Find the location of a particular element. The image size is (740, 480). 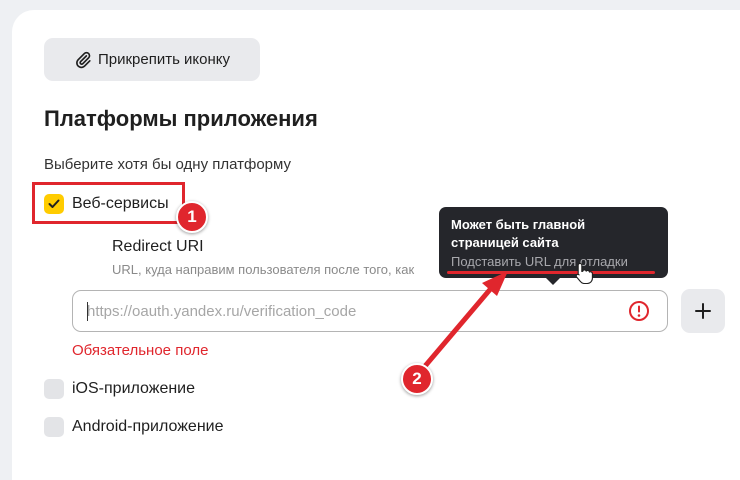

redirect-uri-field is located at coordinates (370, 311).